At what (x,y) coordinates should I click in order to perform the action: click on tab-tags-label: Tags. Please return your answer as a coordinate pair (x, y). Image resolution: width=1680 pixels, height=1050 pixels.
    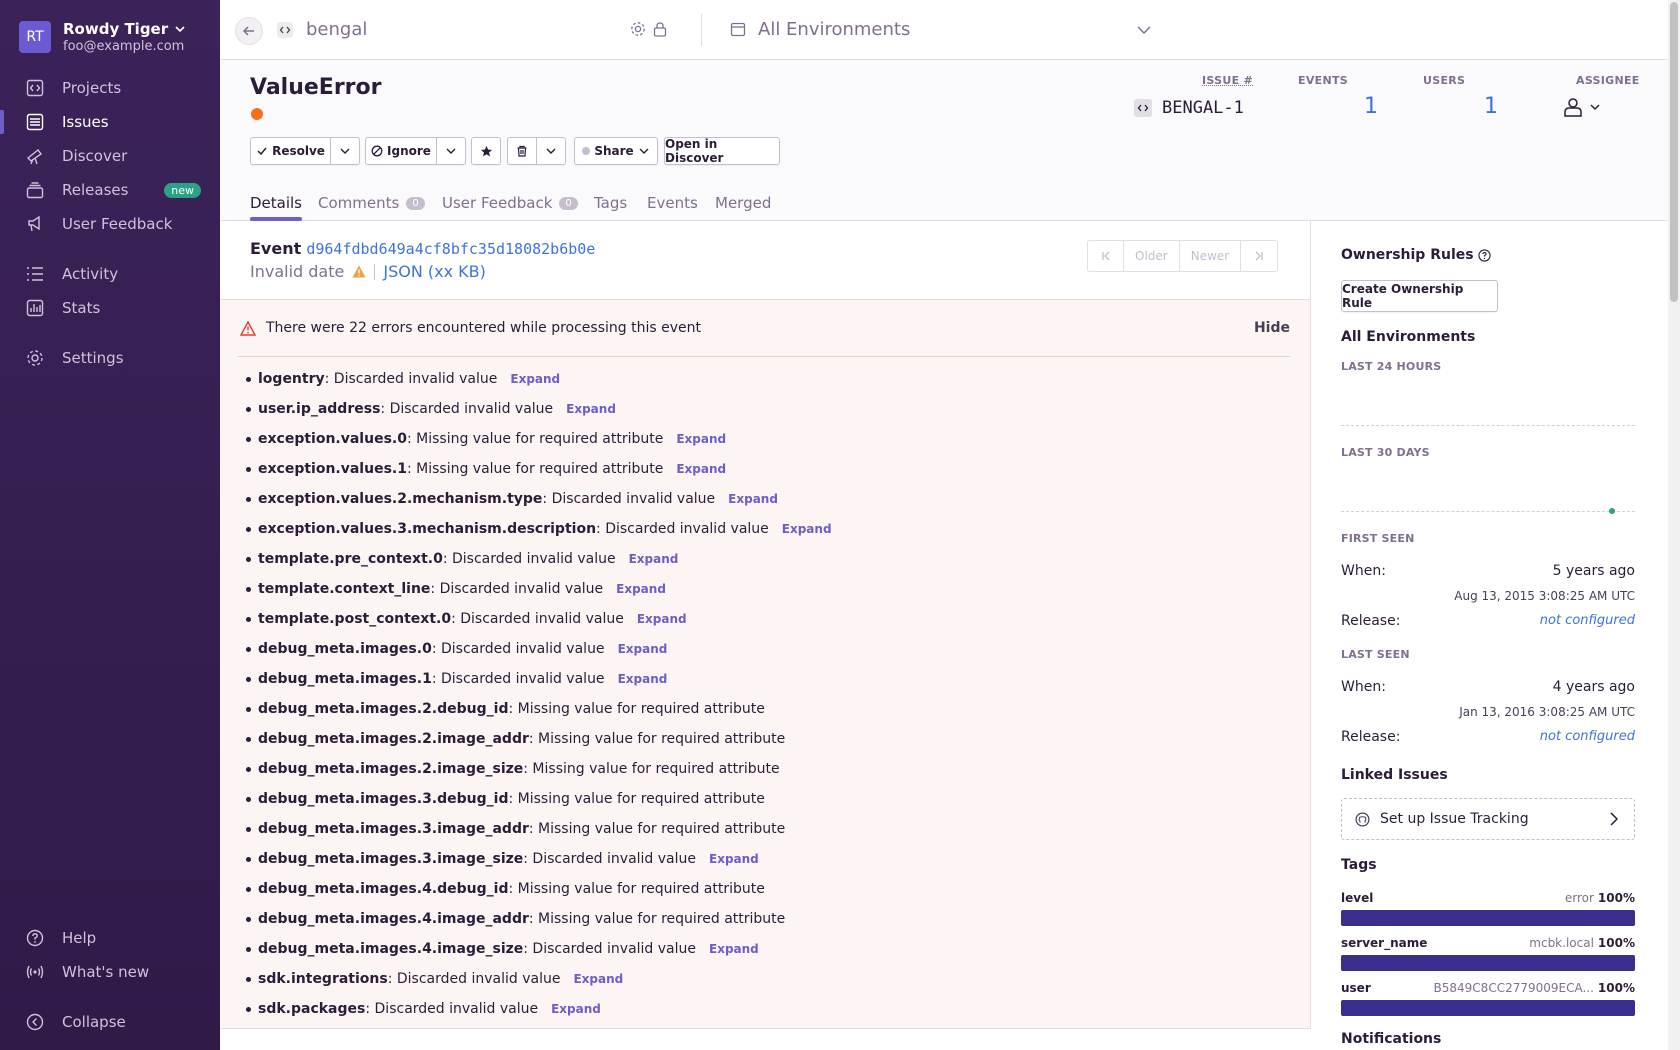
    Looking at the image, I should click on (611, 203).